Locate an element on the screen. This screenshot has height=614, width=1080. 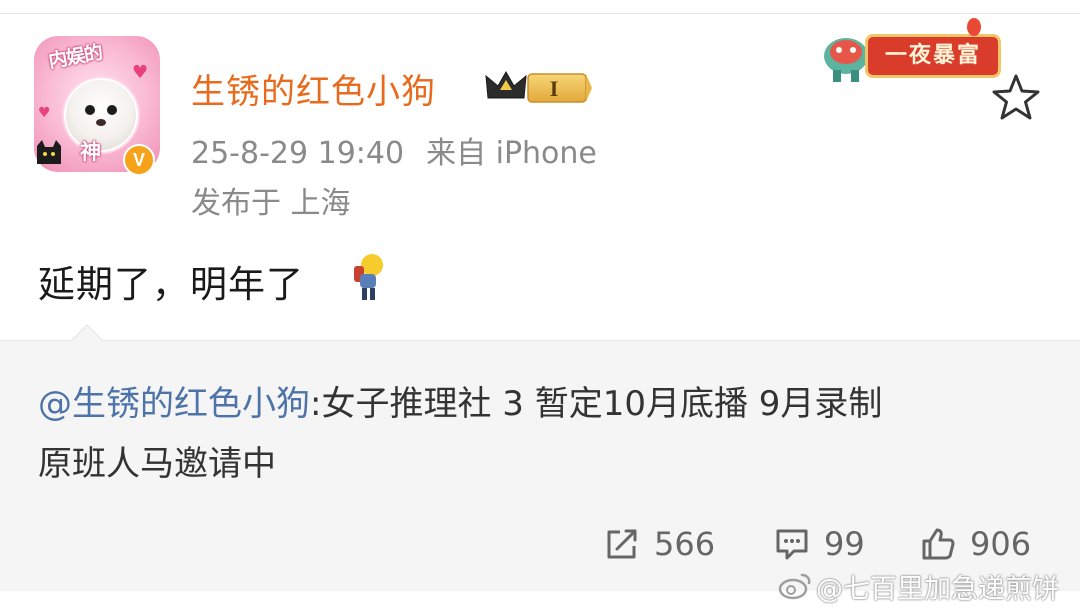
avatar-bottom-text: 神 is located at coordinates (90, 152).